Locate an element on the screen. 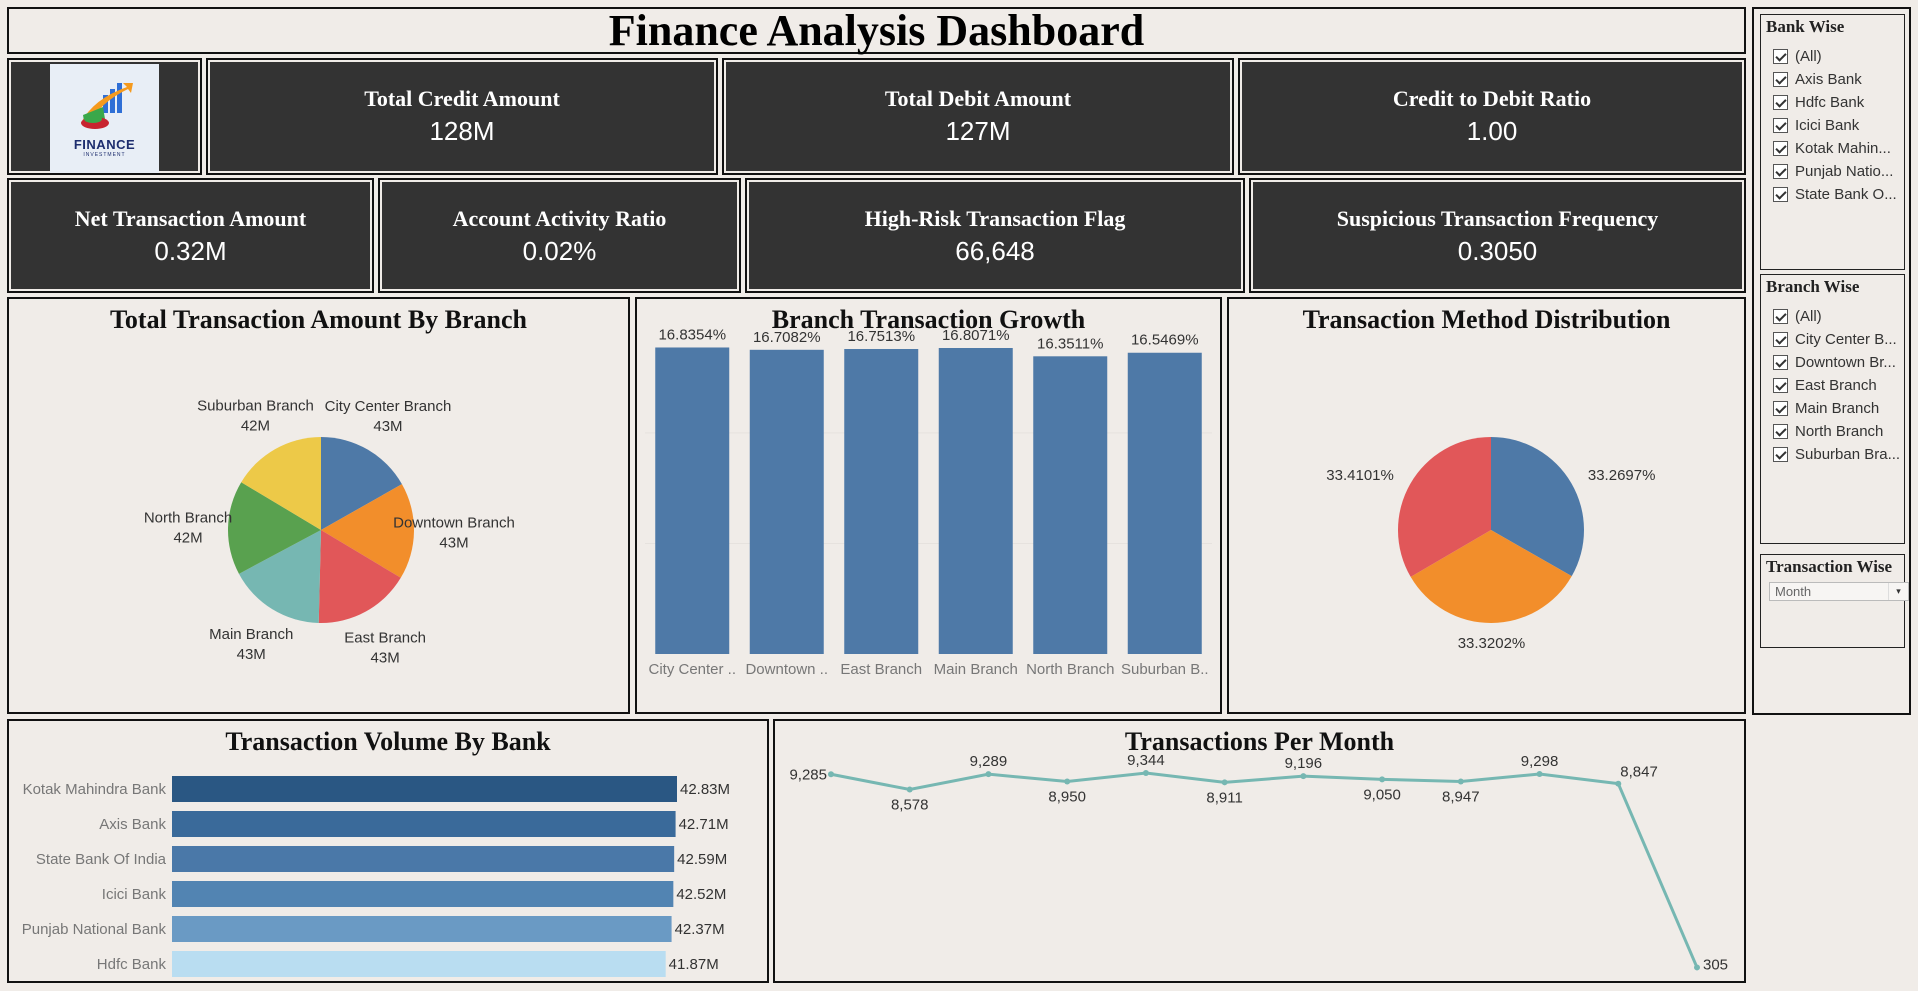  category-tick-label: Icici Bank is located at coordinates (134, 894).